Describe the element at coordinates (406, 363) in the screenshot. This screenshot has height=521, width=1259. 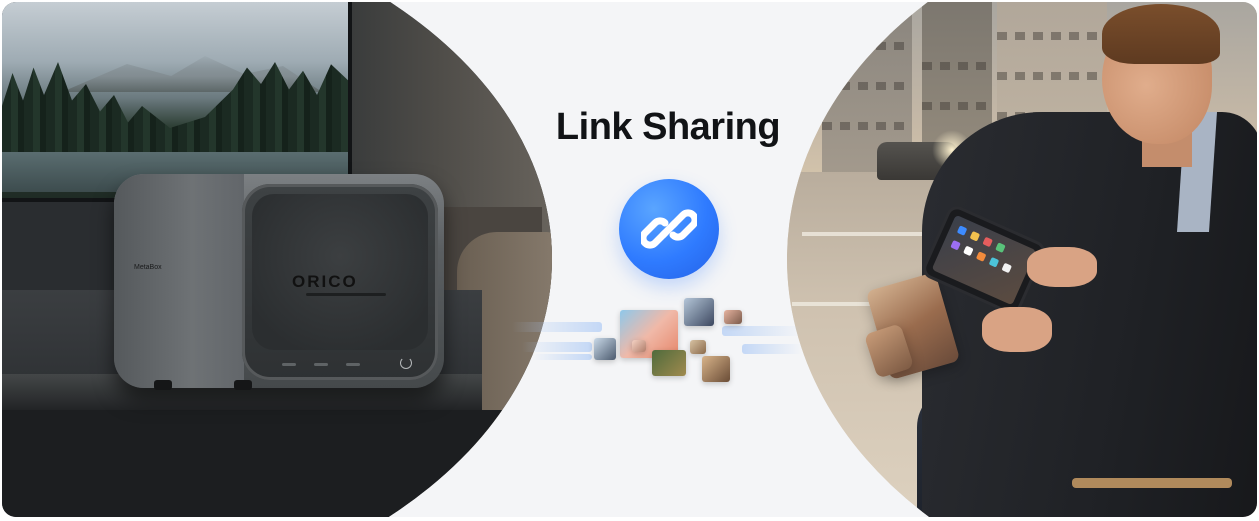
I see `power-icon` at that location.